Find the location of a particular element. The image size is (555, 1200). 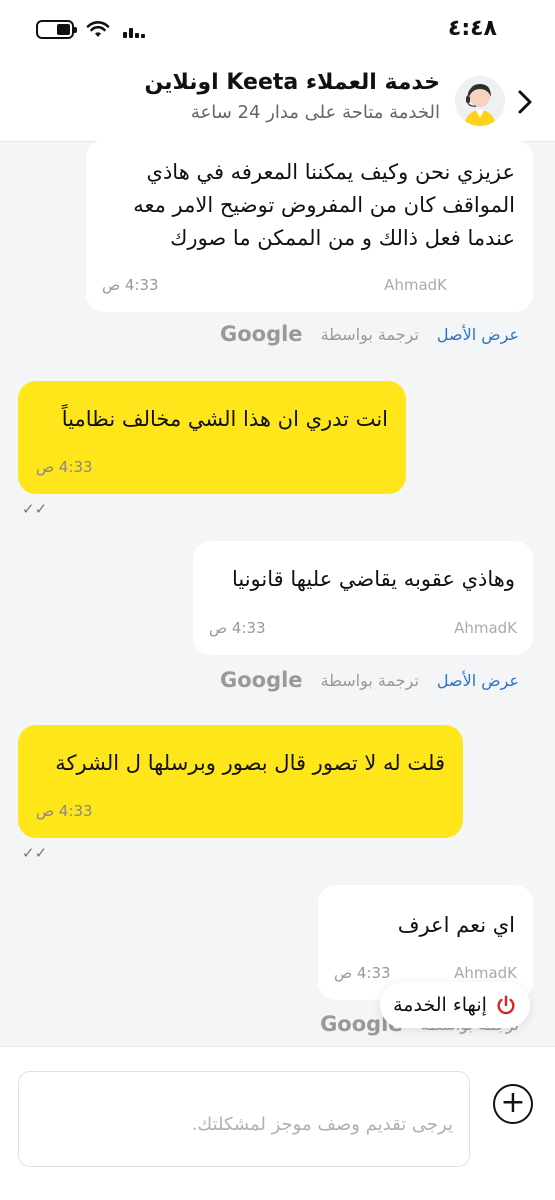

message-text: وهاذي عقوبه يقاضي عليها قانونيا is located at coordinates (373, 579).